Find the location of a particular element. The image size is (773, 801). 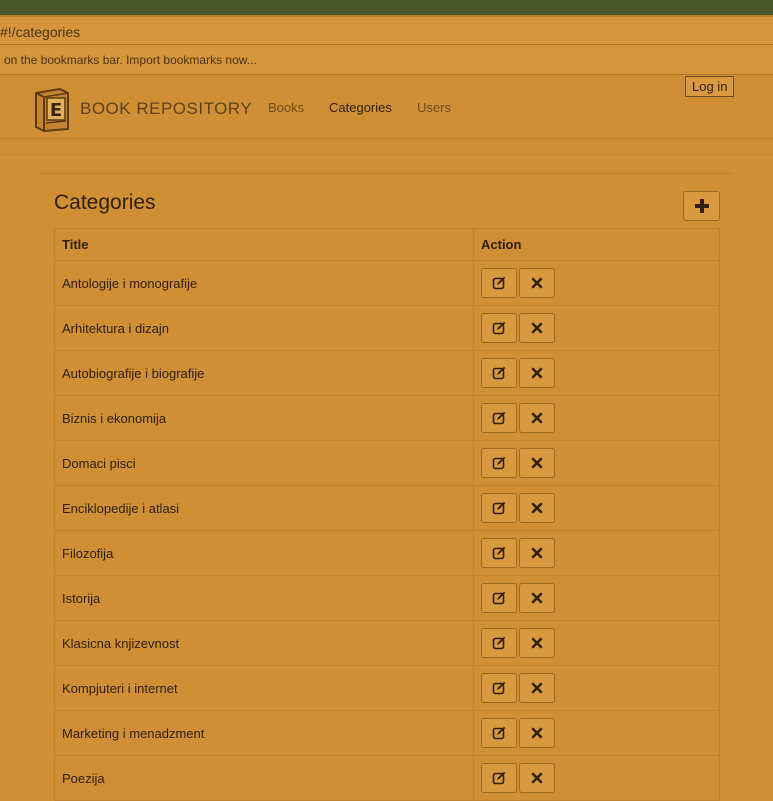

book-logo-icon: E is located at coordinates (52, 109).